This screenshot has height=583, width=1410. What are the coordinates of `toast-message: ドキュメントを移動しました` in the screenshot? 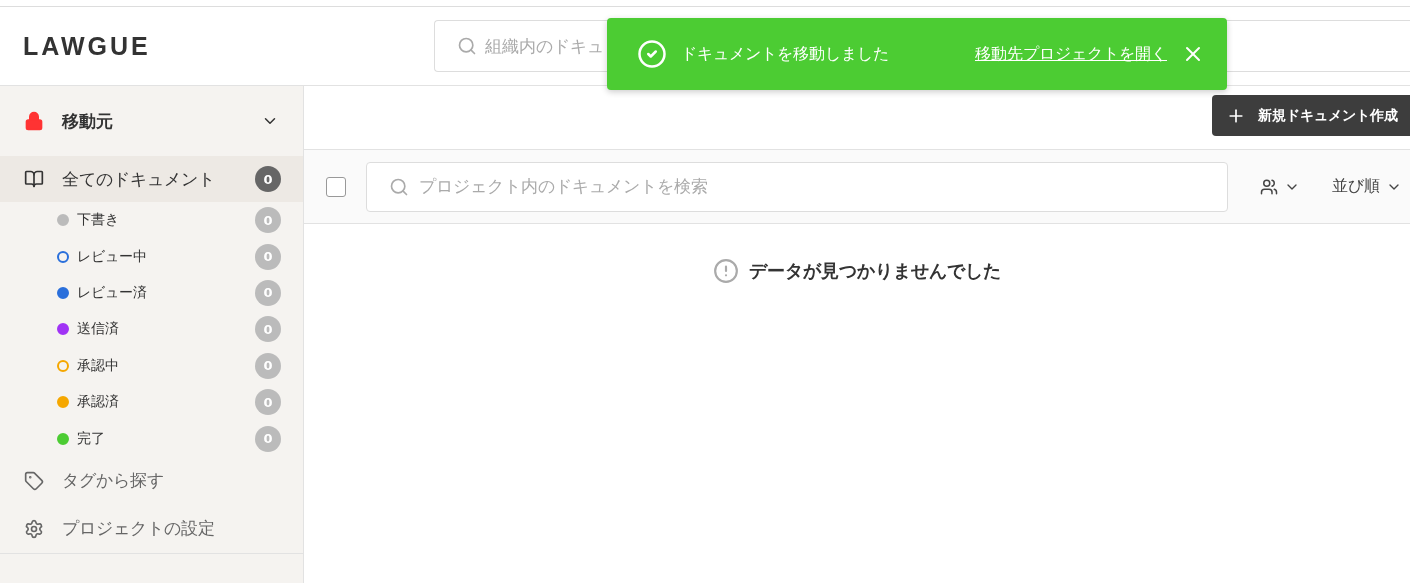 It's located at (785, 54).